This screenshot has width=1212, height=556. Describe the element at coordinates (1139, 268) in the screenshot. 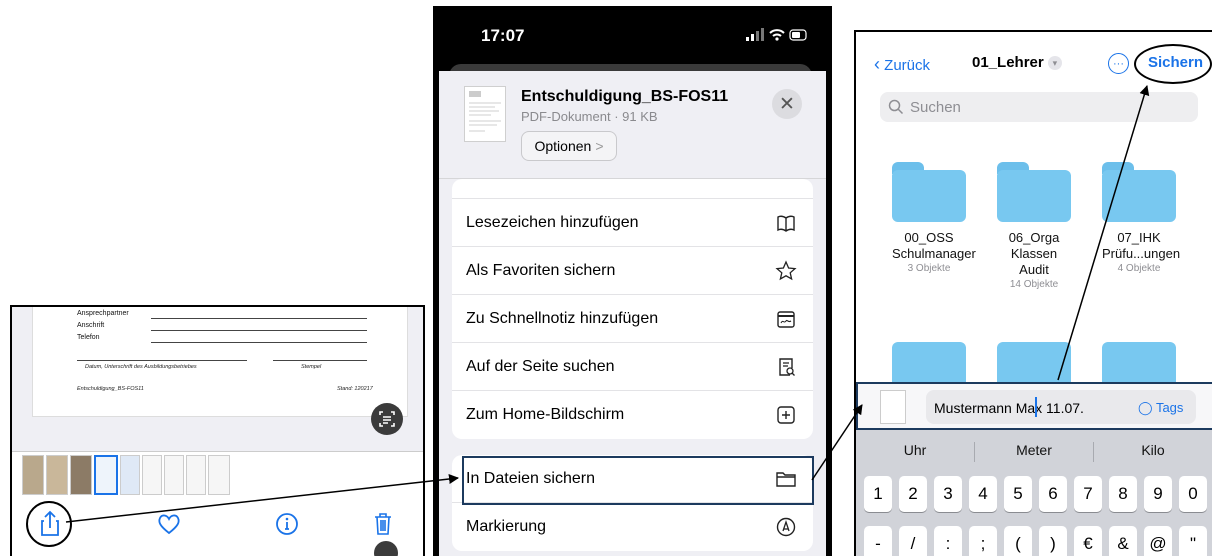

I see `folder-count: 4 Objekte` at that location.